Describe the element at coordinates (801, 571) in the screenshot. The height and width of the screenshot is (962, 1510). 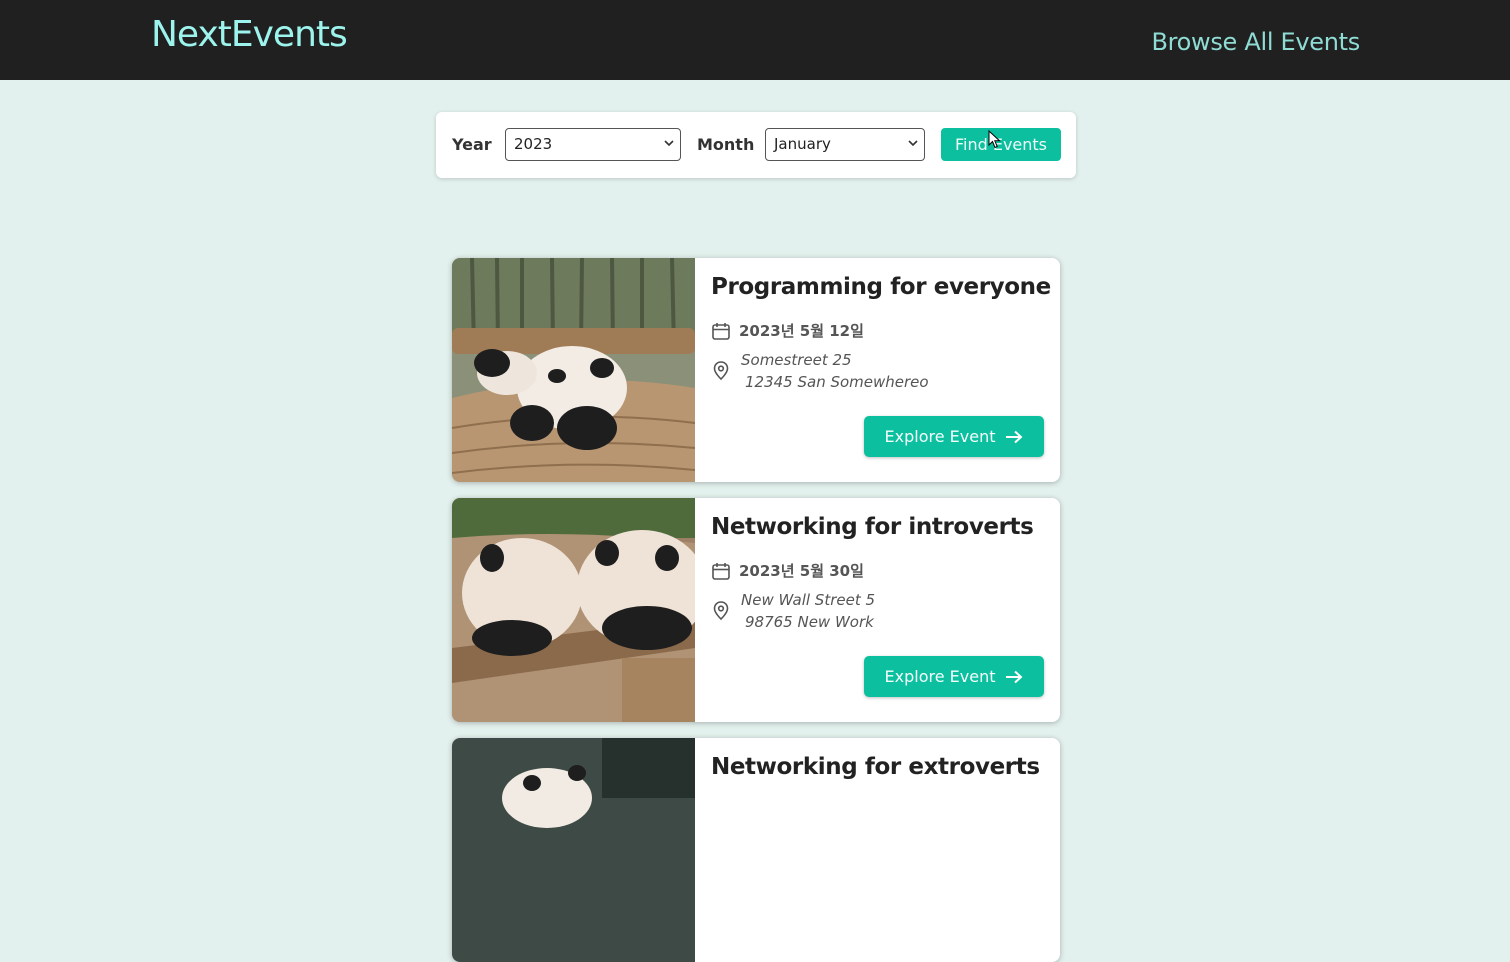
I see `event-date: 2023년 5월 30일` at that location.